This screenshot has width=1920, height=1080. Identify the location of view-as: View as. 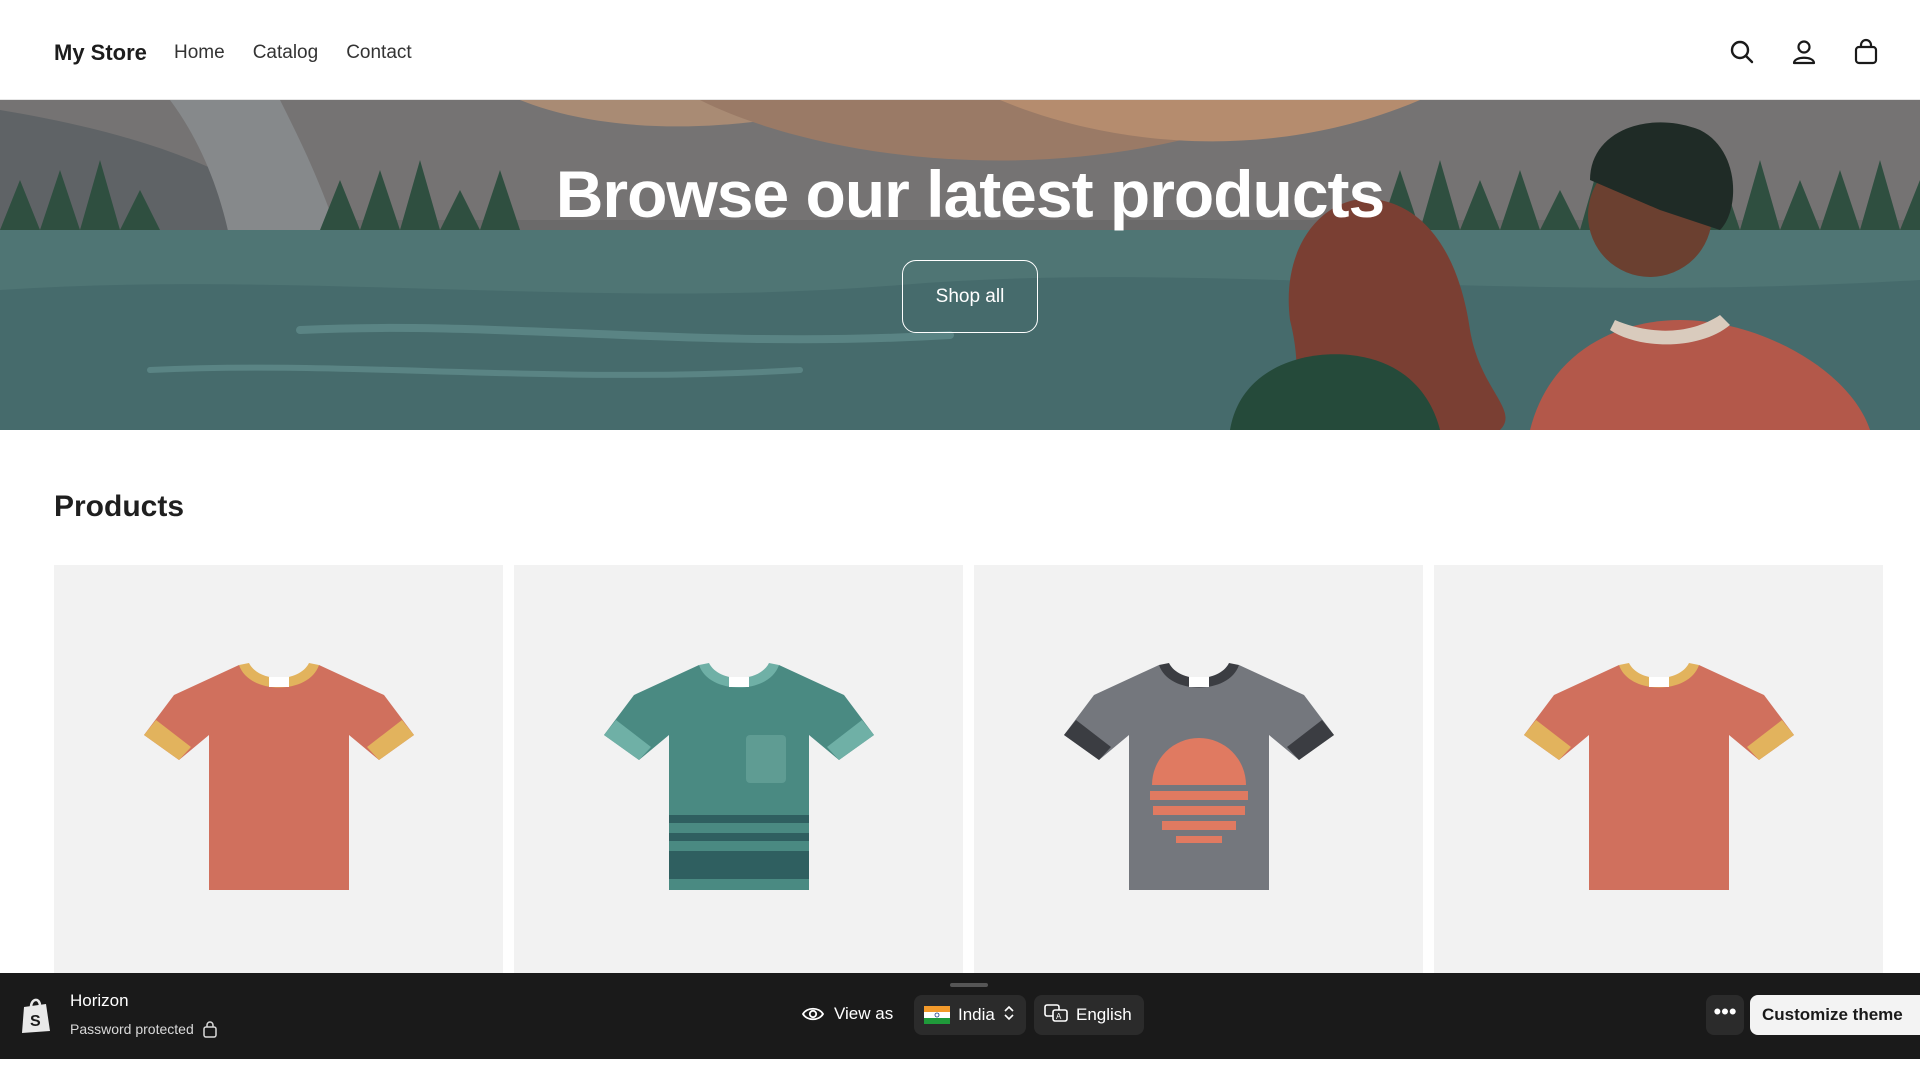
(847, 1014).